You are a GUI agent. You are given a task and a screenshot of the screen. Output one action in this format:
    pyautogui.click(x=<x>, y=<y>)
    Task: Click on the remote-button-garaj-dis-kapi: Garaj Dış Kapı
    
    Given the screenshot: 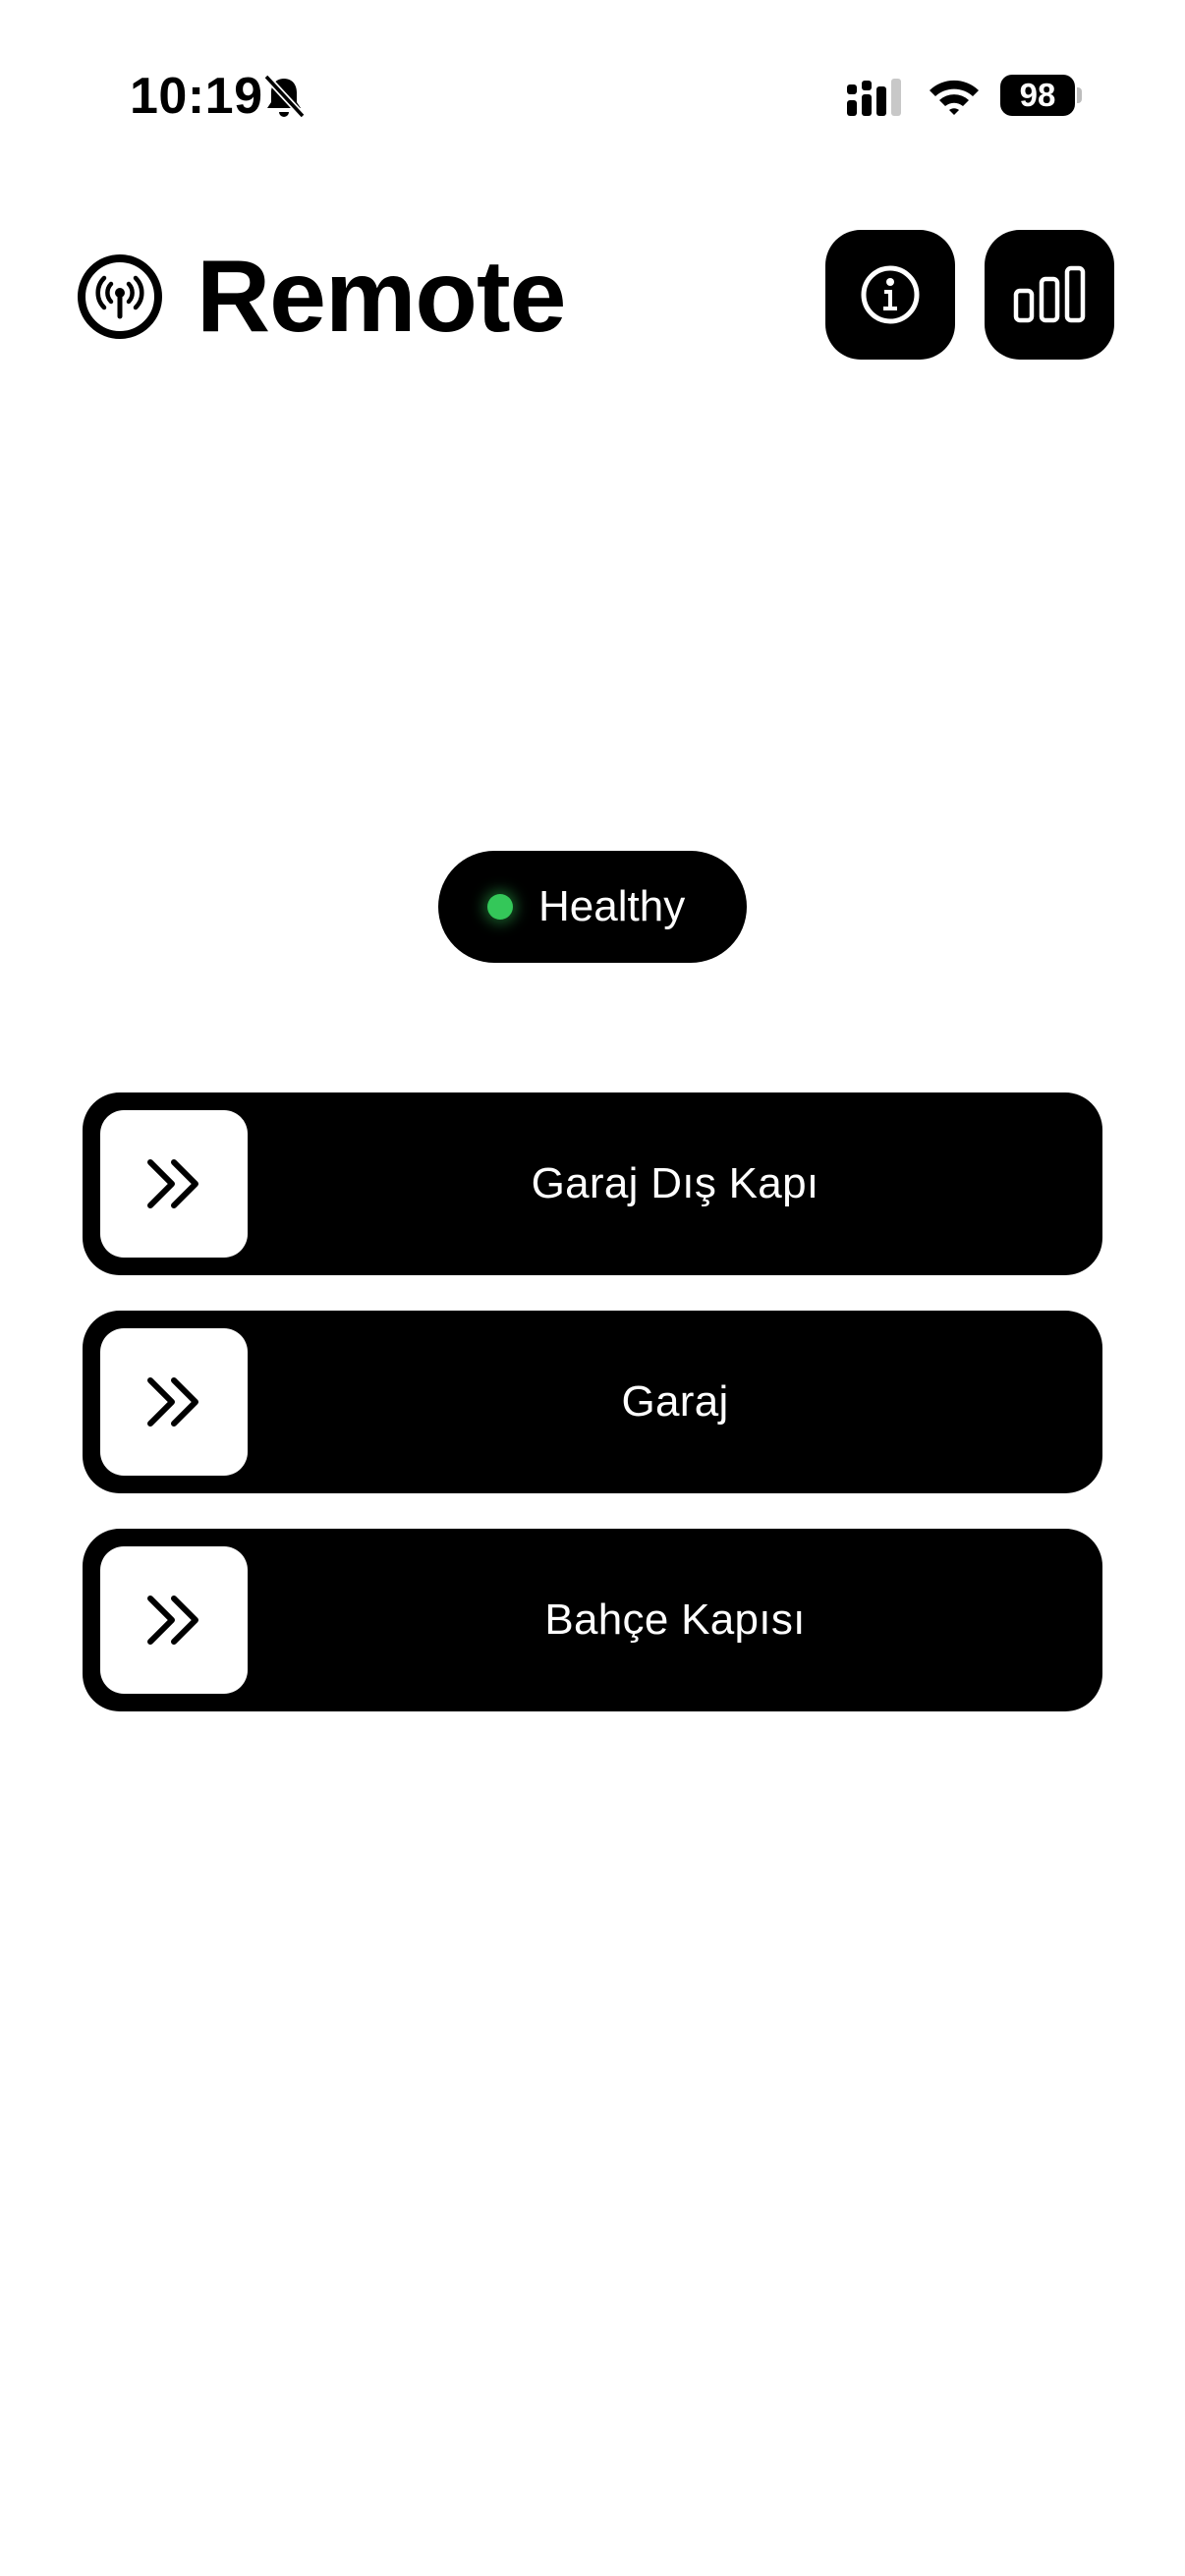 What is the action you would take?
    pyautogui.click(x=592, y=1183)
    